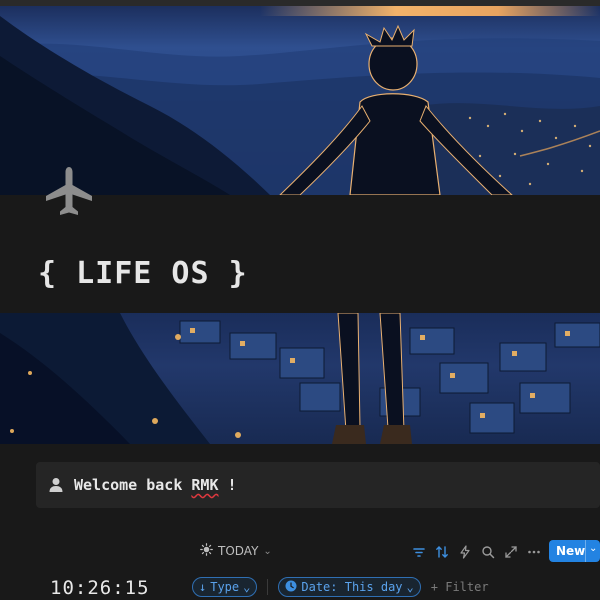 The image size is (600, 600). Describe the element at coordinates (268, 587) in the screenshot. I see `filter-divider` at that location.